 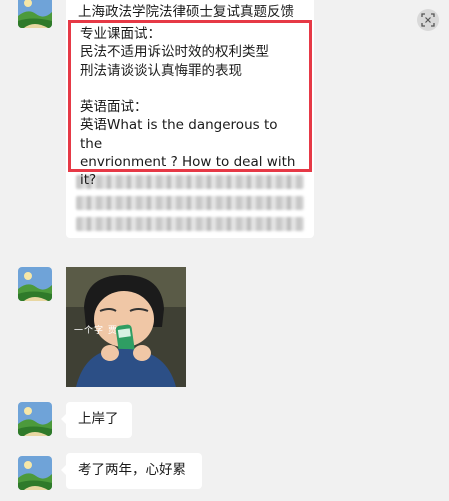 What do you see at coordinates (174, 52) in the screenshot?
I see `text-line: 民法不适用诉讼时效的权利类型` at bounding box center [174, 52].